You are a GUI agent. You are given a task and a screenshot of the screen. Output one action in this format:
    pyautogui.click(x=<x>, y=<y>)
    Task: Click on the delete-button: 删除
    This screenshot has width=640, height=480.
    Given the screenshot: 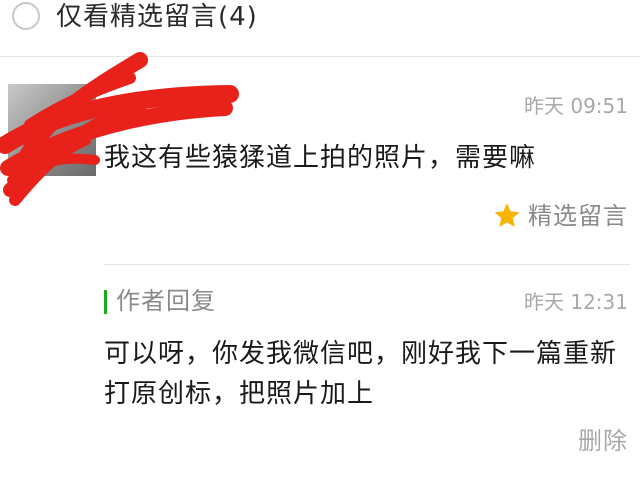 What is the action you would take?
    pyautogui.click(x=603, y=441)
    